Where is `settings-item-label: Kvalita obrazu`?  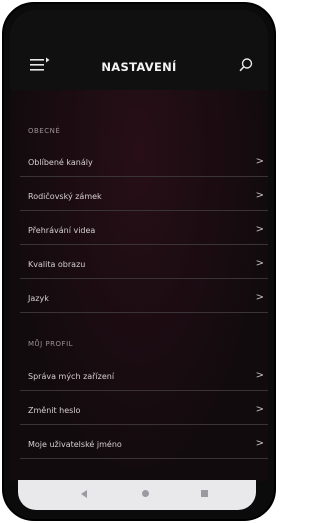
settings-item-label: Kvalita obrazu is located at coordinates (57, 264).